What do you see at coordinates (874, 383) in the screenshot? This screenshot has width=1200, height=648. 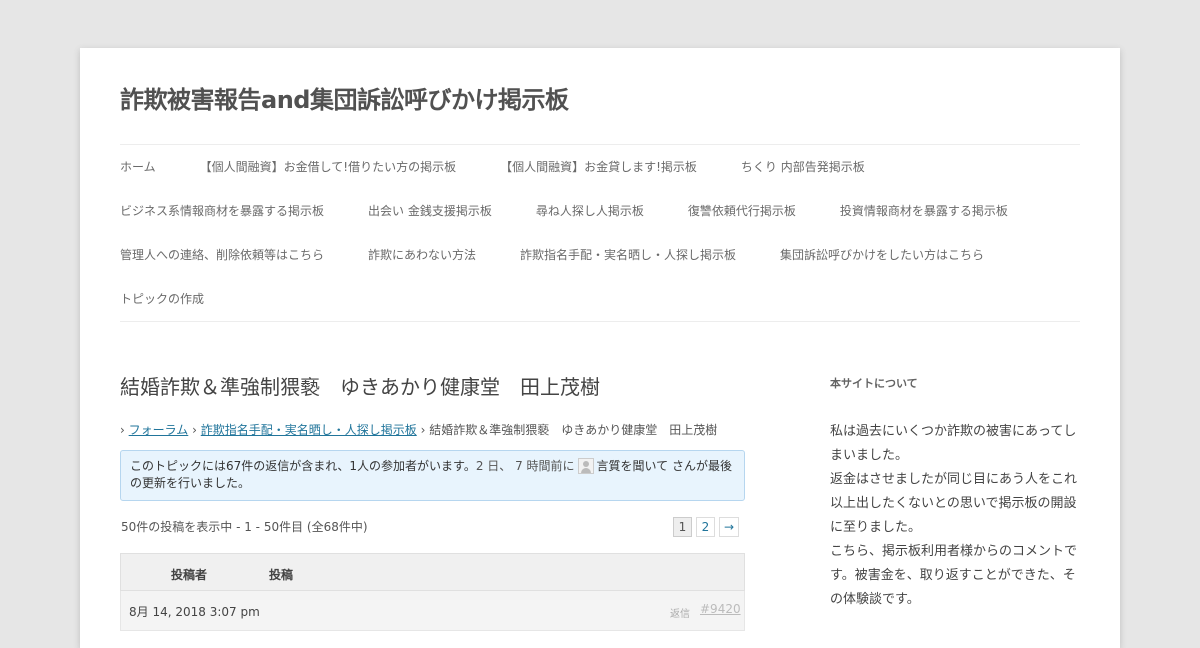 I see `sidebar-widget-title: 本サイトについて` at bounding box center [874, 383].